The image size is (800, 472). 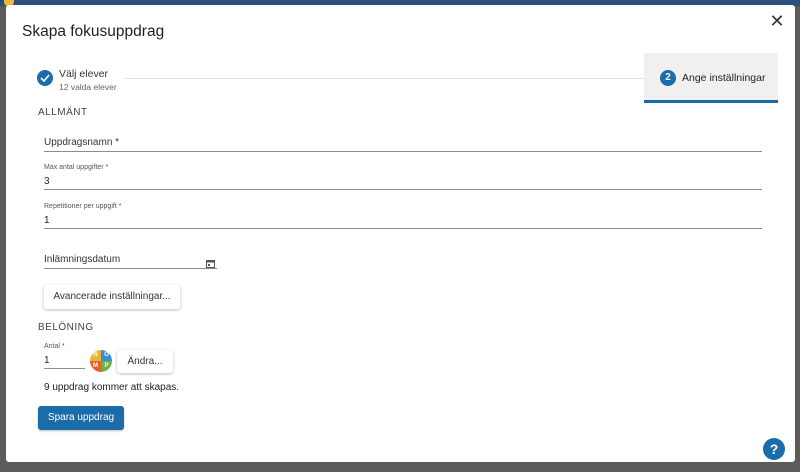 What do you see at coordinates (668, 78) in the screenshot?
I see `step-2-number: 2` at bounding box center [668, 78].